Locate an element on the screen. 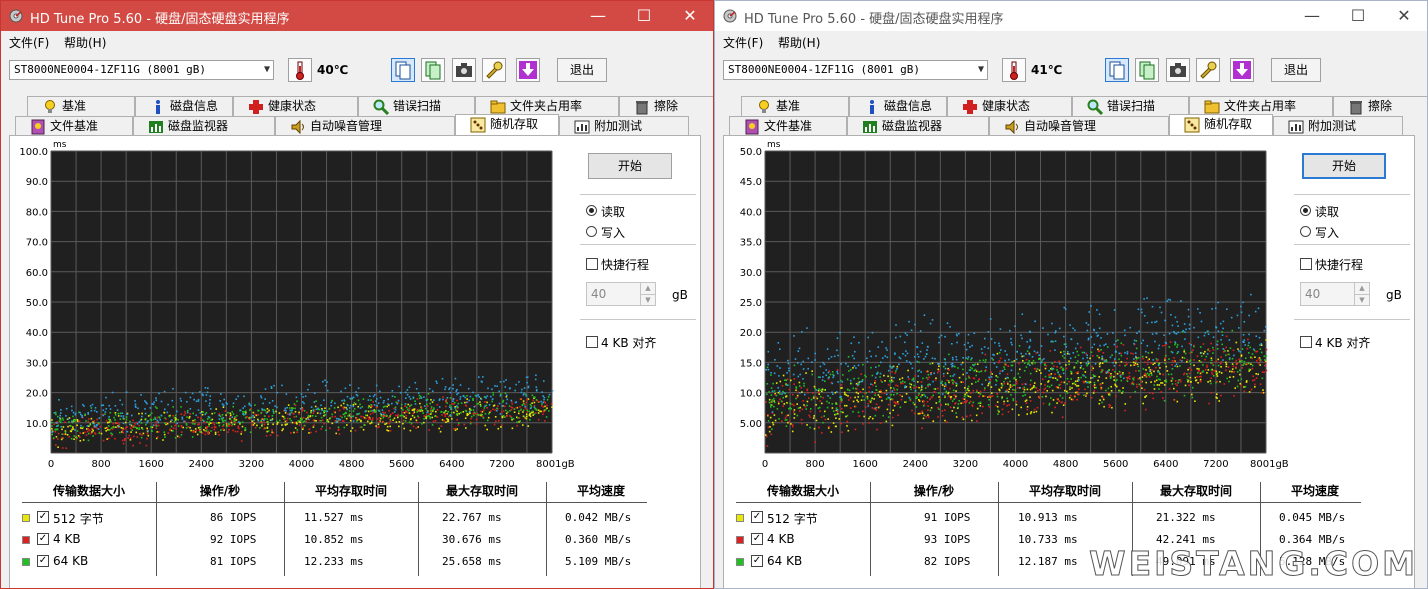  iops-value: 82 IOPS is located at coordinates (947, 561).